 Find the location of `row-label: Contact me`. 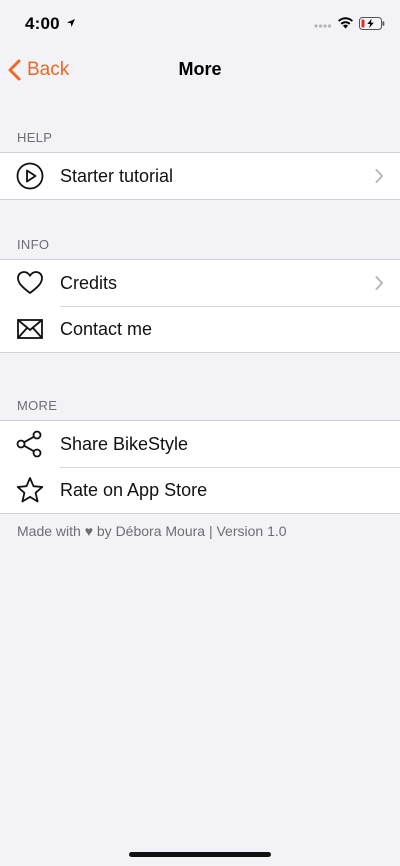

row-label: Contact me is located at coordinates (106, 328).